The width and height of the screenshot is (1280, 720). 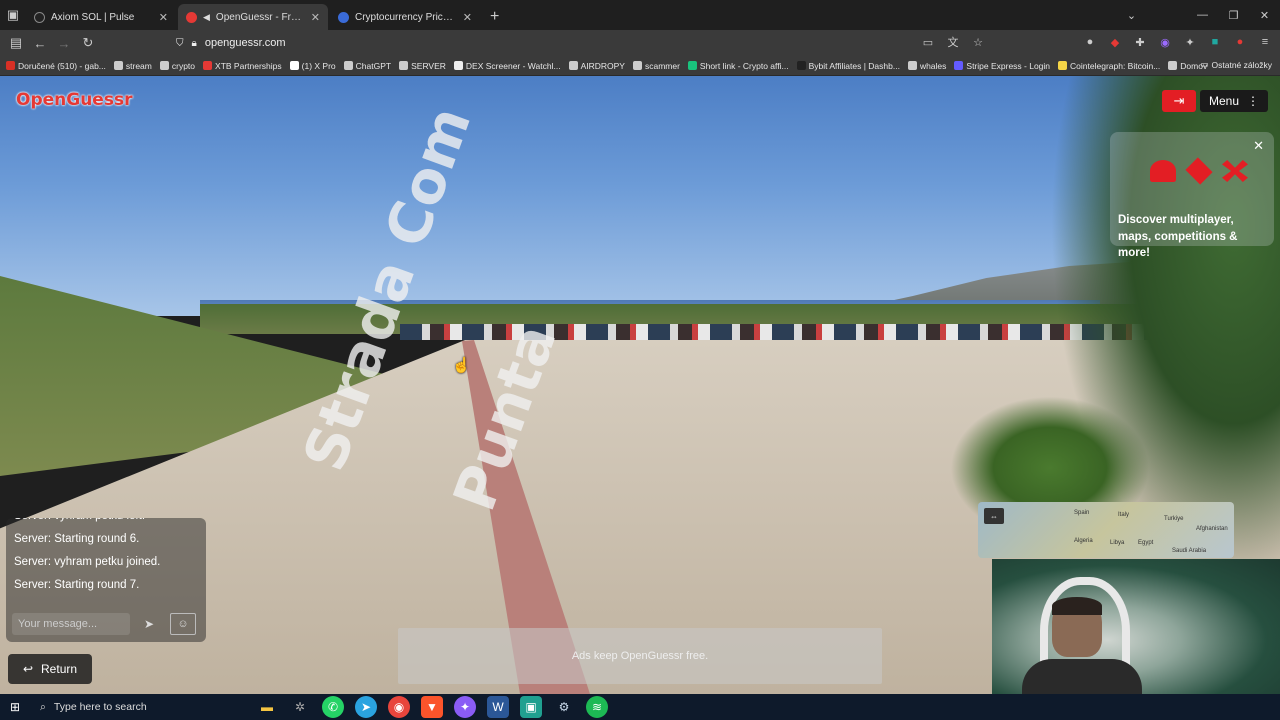 What do you see at coordinates (88, 43) in the screenshot?
I see `reload-icon: ↻` at bounding box center [88, 43].